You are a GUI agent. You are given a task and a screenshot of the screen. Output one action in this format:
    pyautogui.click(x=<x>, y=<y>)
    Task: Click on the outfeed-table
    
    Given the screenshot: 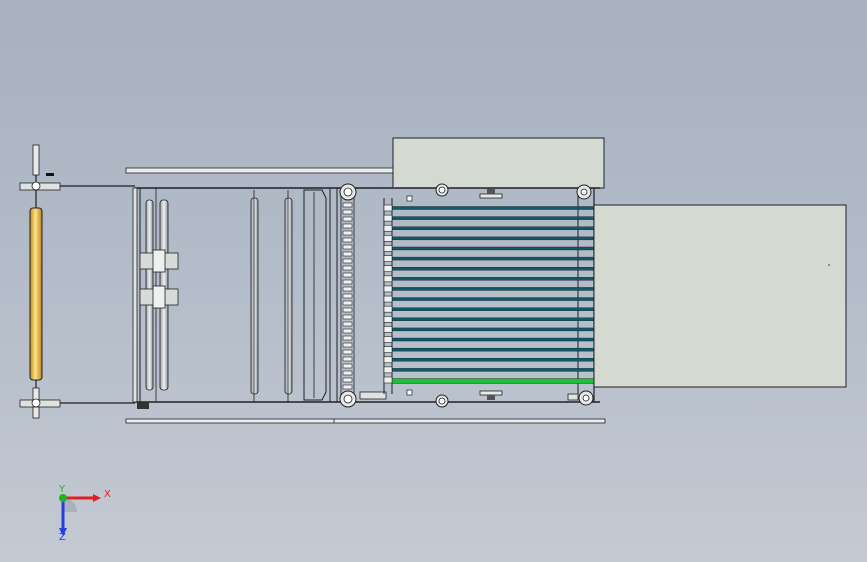 What is the action you would take?
    pyautogui.click(x=720, y=296)
    